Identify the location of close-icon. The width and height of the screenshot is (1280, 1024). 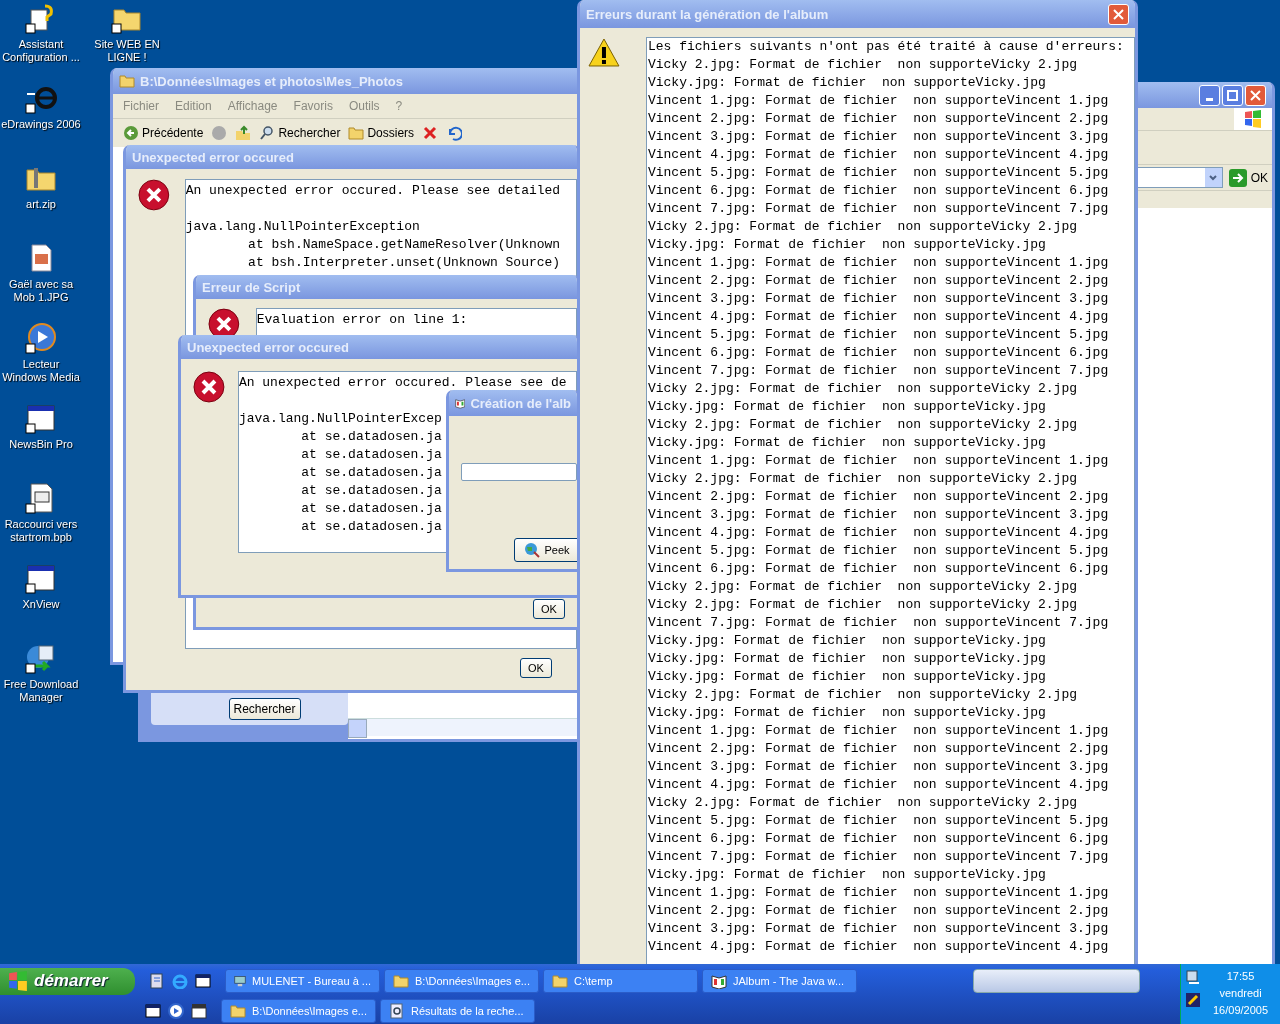
(1255, 95).